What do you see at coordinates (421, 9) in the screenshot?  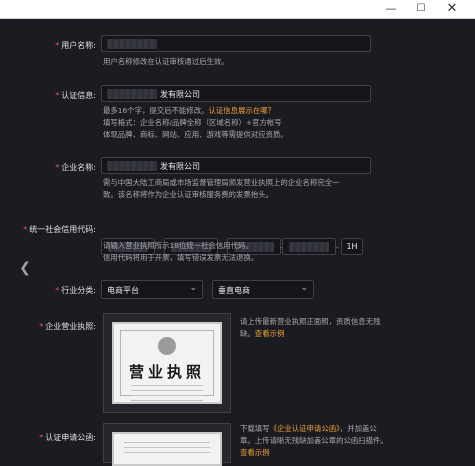 I see `maximize-icon: ☐` at bounding box center [421, 9].